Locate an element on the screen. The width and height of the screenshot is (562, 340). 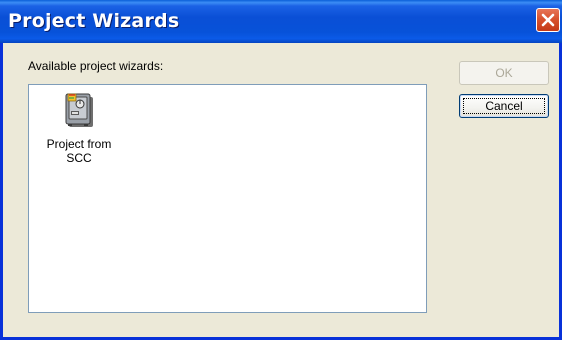
close-icon is located at coordinates (548, 20).